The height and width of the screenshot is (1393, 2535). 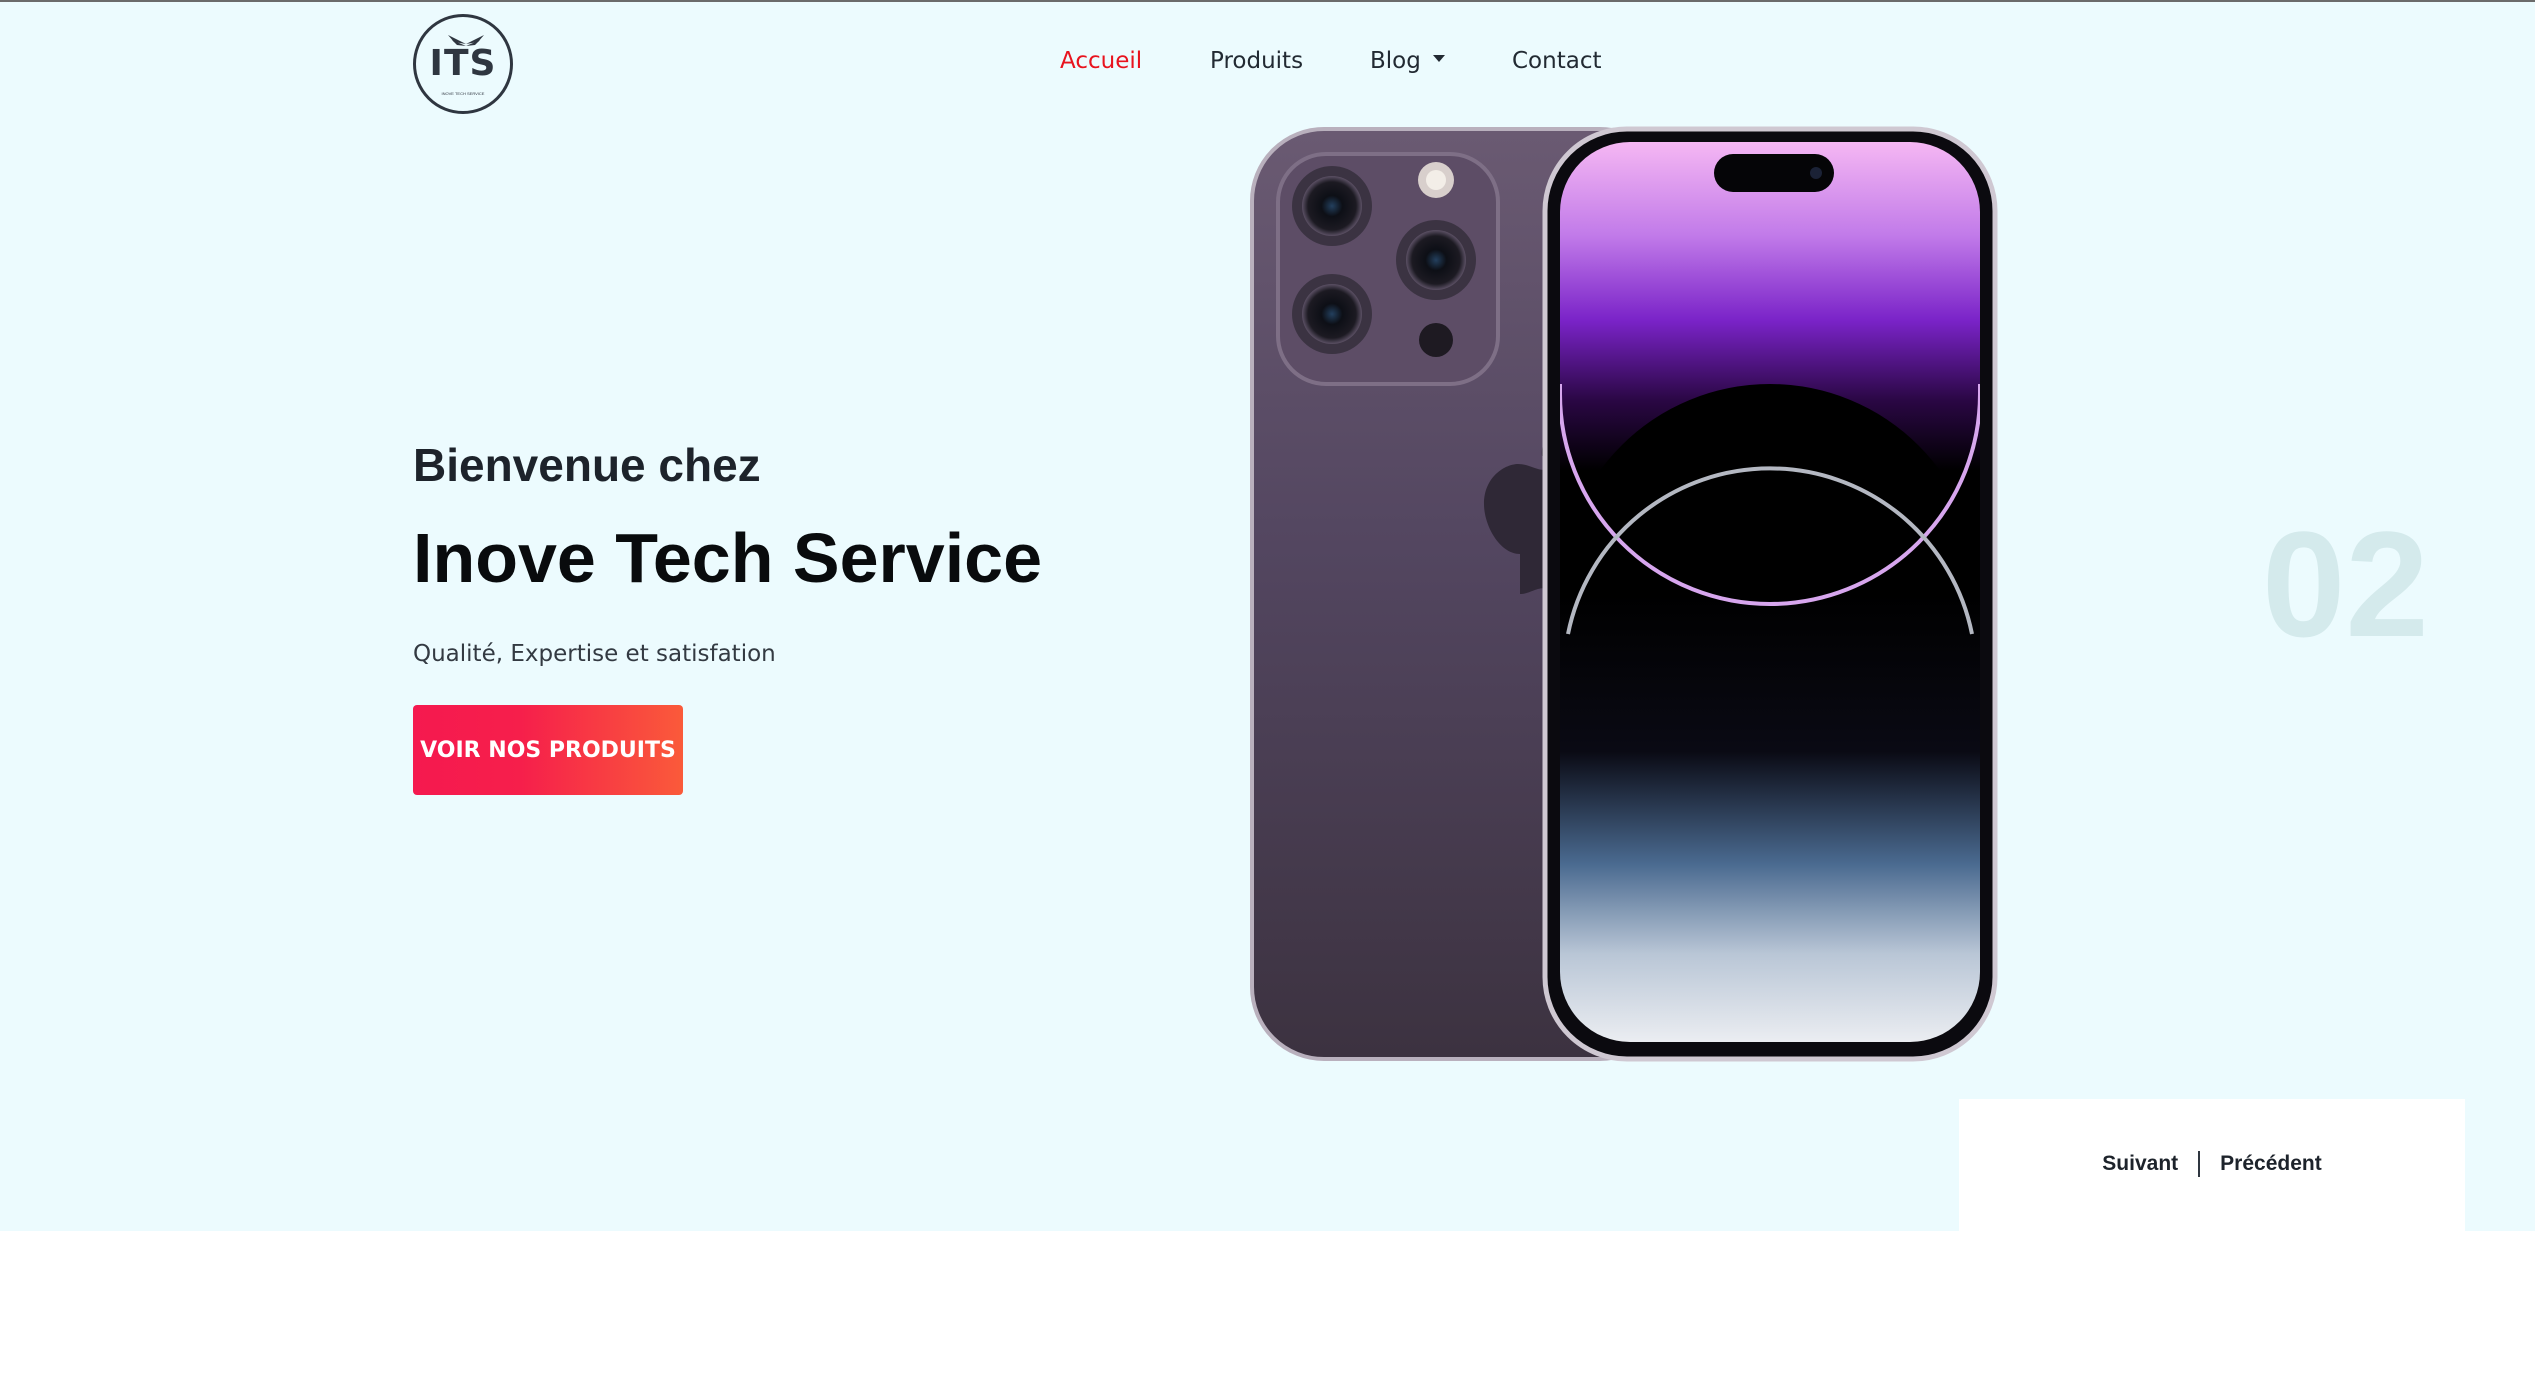 I want to click on nav-item-accueil: Accueil, so click(x=1101, y=61).